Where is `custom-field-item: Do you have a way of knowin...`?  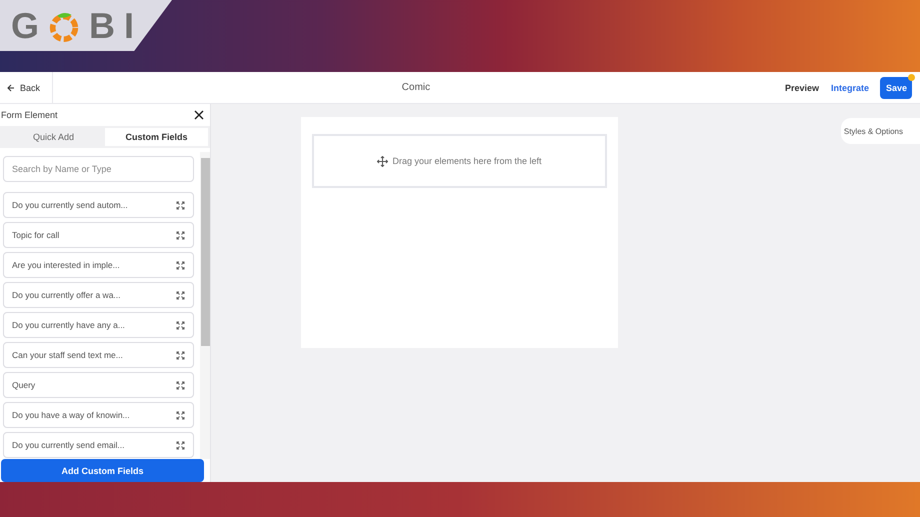
custom-field-item: Do you have a way of knowin... is located at coordinates (98, 415).